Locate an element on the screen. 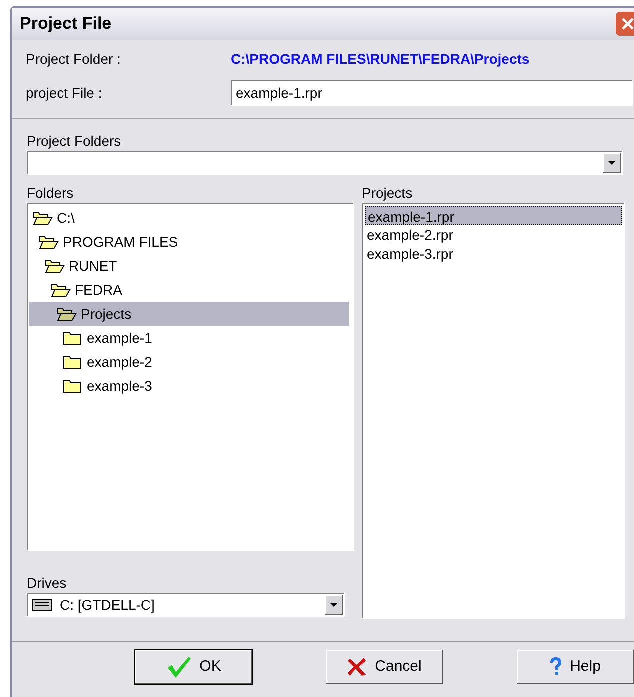 Image resolution: width=634 pixels, height=697 pixels. project-folders-dropdown is located at coordinates (325, 163).